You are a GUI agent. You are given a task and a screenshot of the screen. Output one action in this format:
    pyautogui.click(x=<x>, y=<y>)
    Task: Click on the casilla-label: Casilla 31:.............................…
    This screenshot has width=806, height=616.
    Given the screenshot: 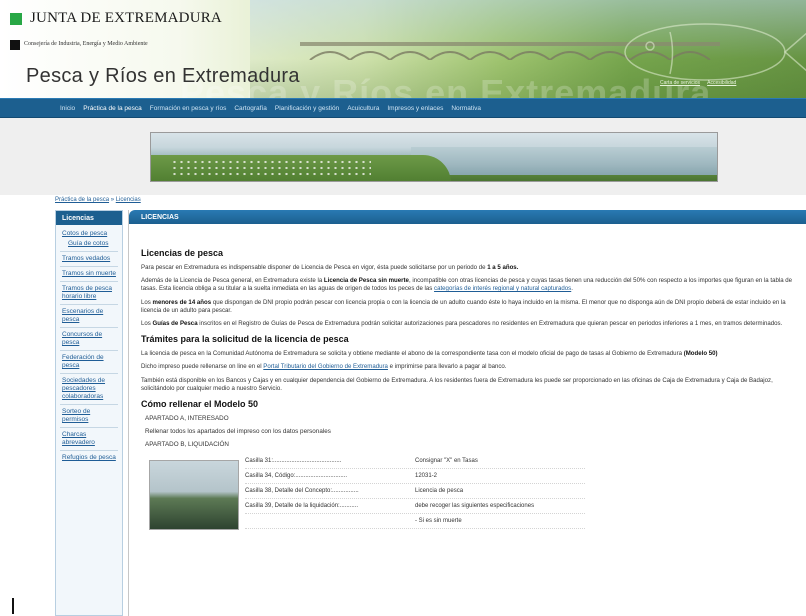 What is the action you would take?
    pyautogui.click(x=293, y=461)
    